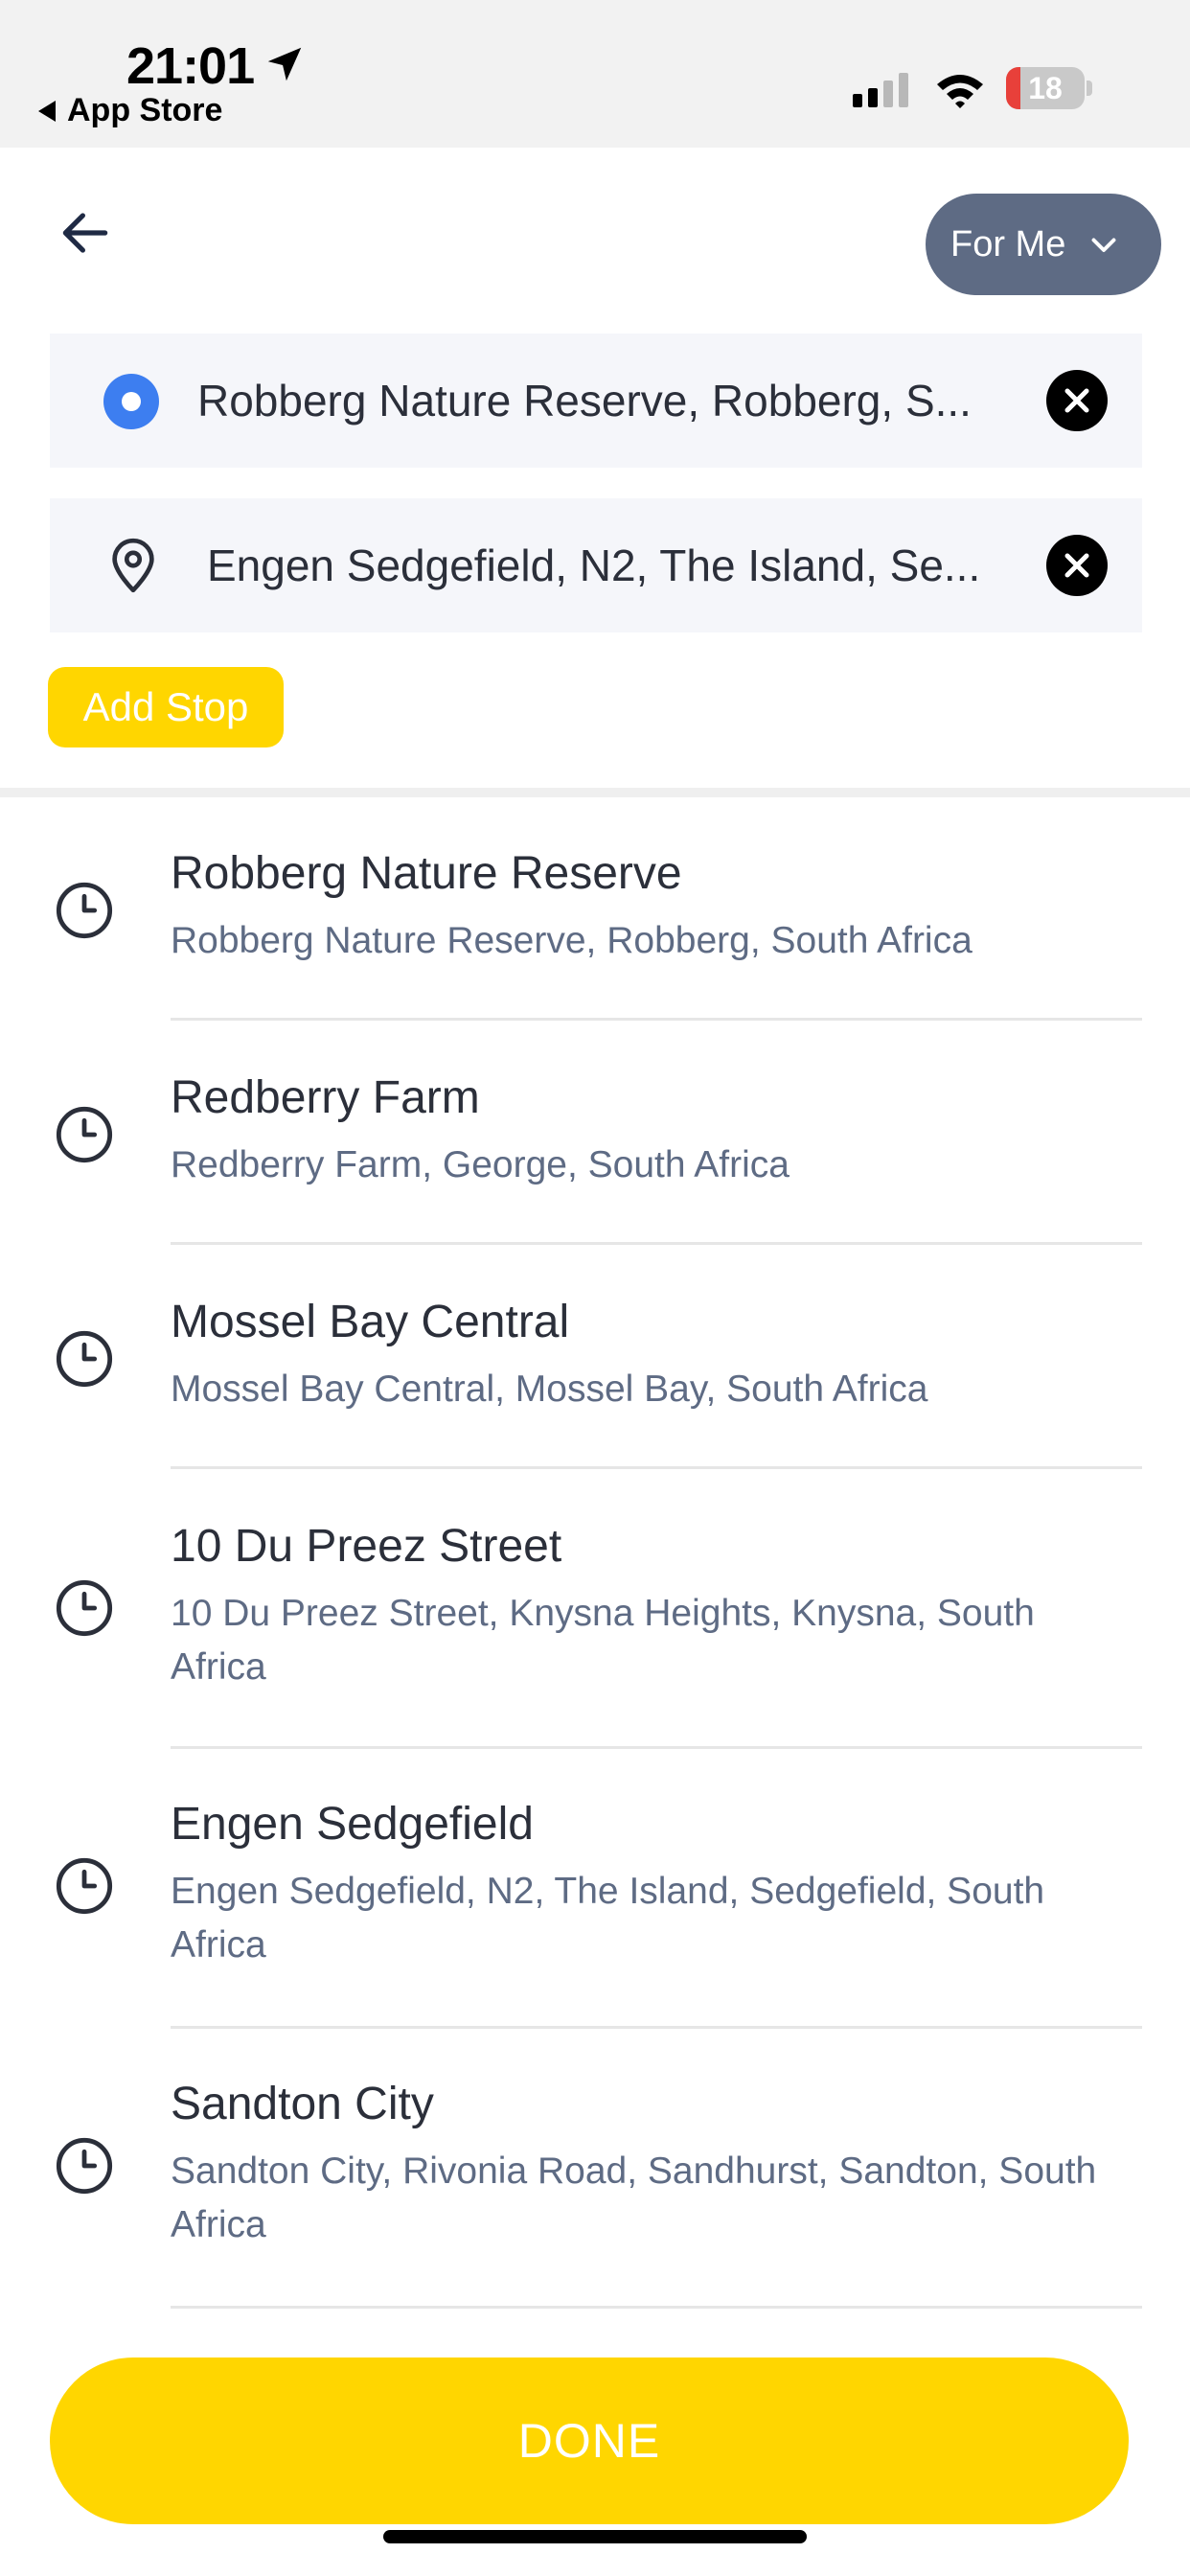  What do you see at coordinates (595, 74) in the screenshot?
I see `status-bar: 21:01 App Store 18` at bounding box center [595, 74].